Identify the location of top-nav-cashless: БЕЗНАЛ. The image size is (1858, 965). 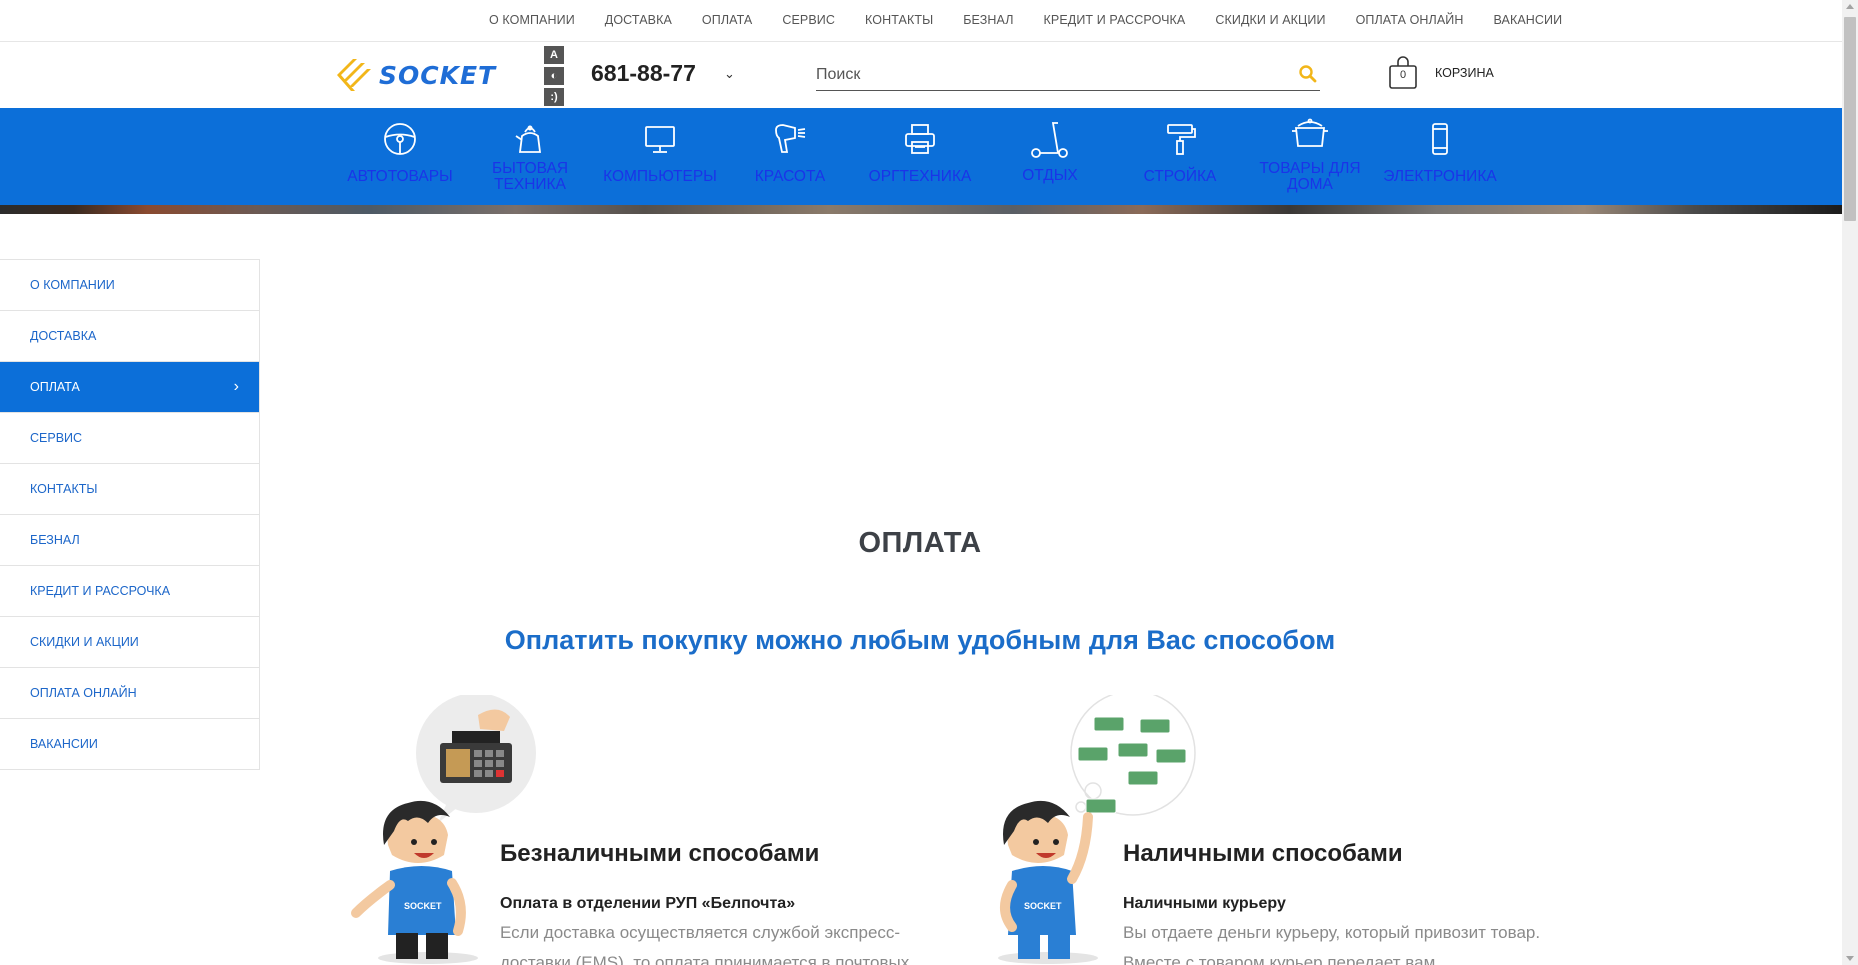
(988, 20).